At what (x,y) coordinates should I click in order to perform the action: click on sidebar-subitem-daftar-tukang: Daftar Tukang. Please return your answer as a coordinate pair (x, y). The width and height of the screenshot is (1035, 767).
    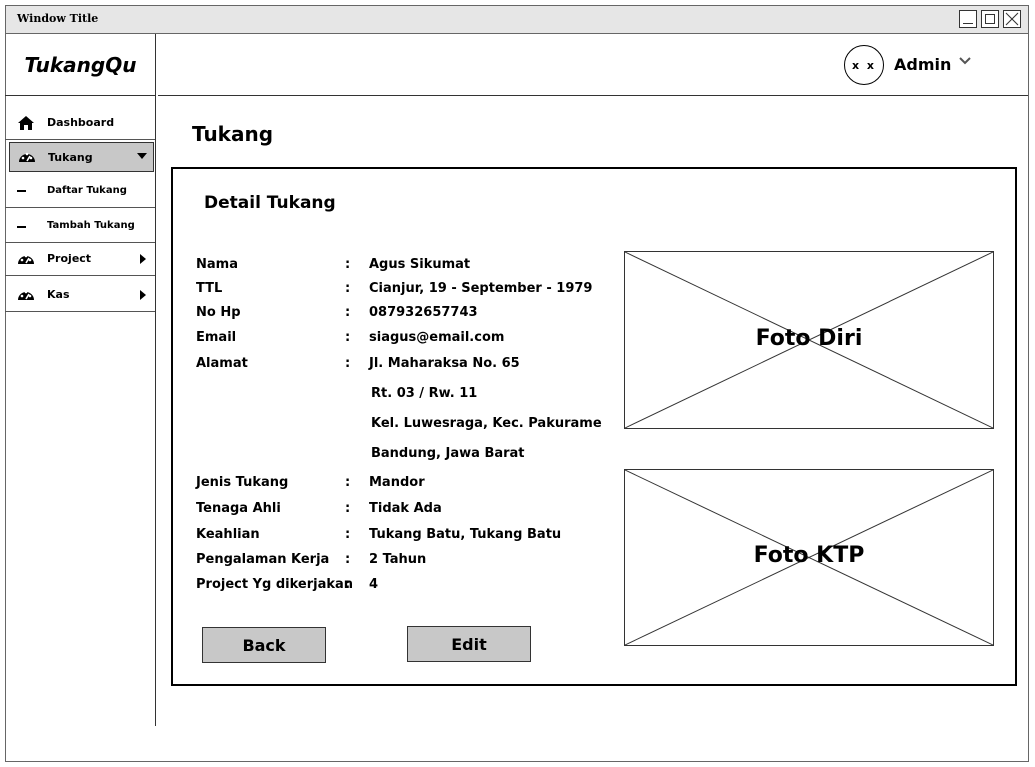
    Looking at the image, I should click on (80, 191).